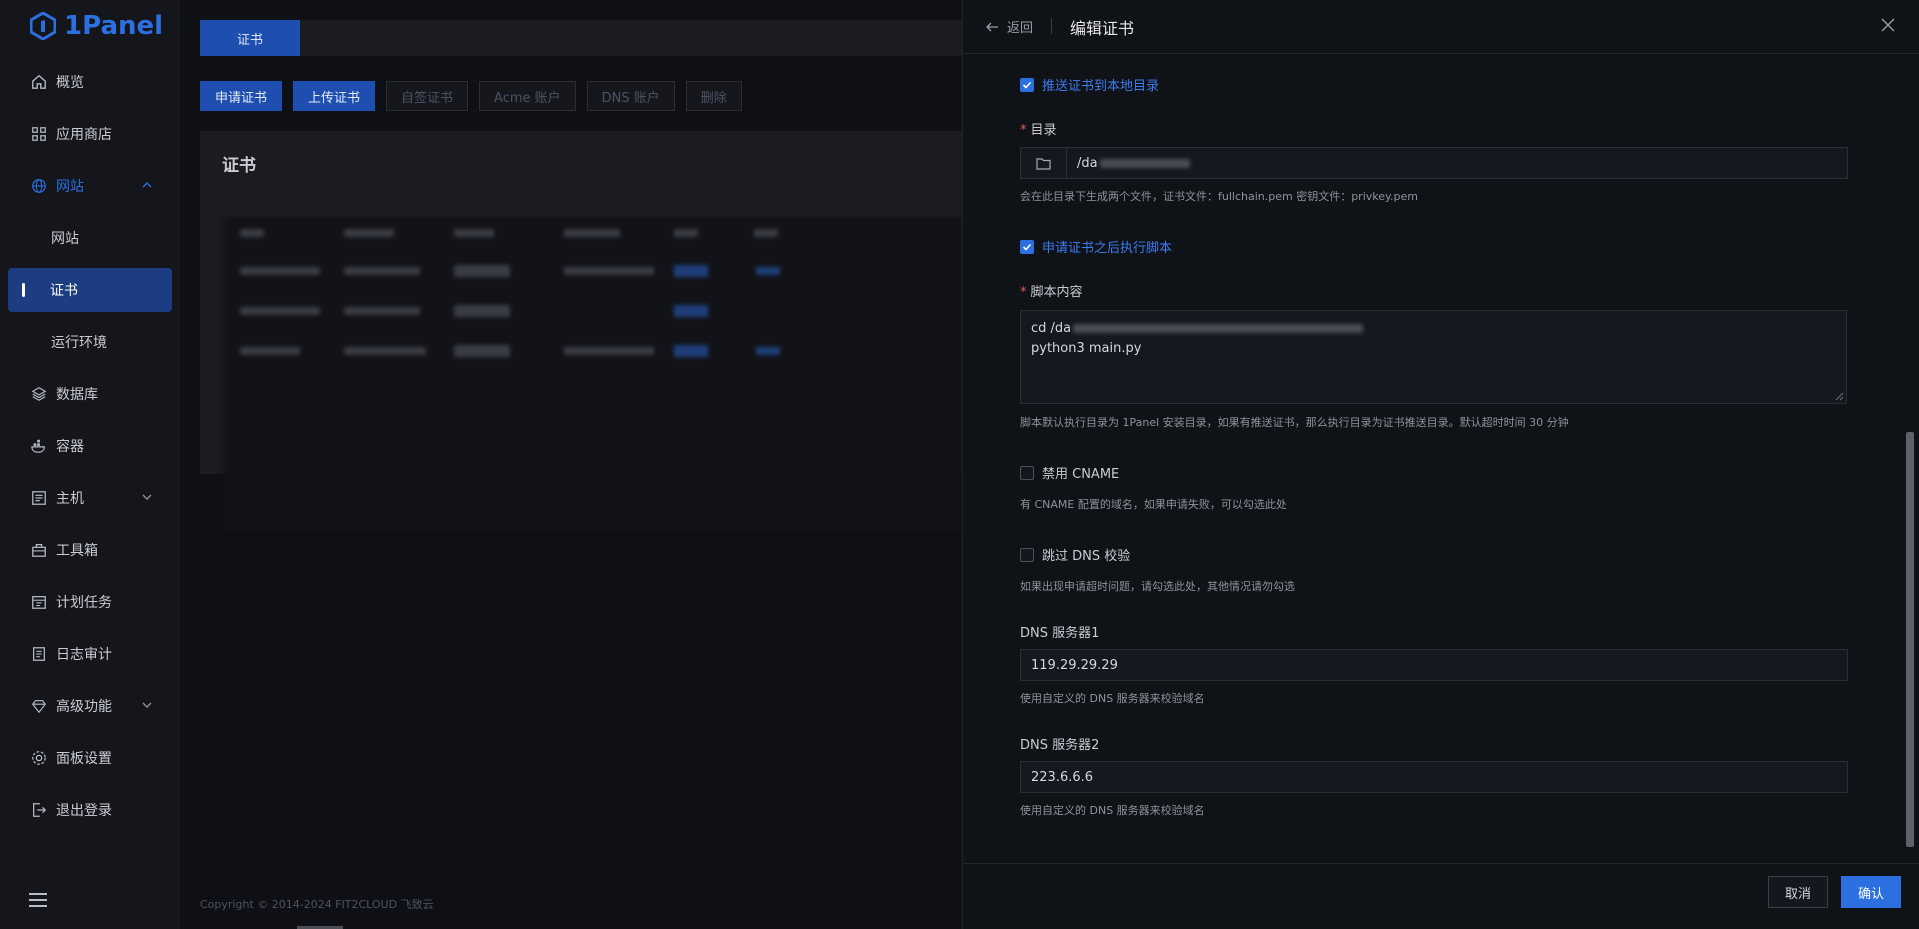 The width and height of the screenshot is (1919, 929). What do you see at coordinates (1086, 556) in the screenshot?
I see `skip-dns-label: 跳过 DNS 校验` at bounding box center [1086, 556].